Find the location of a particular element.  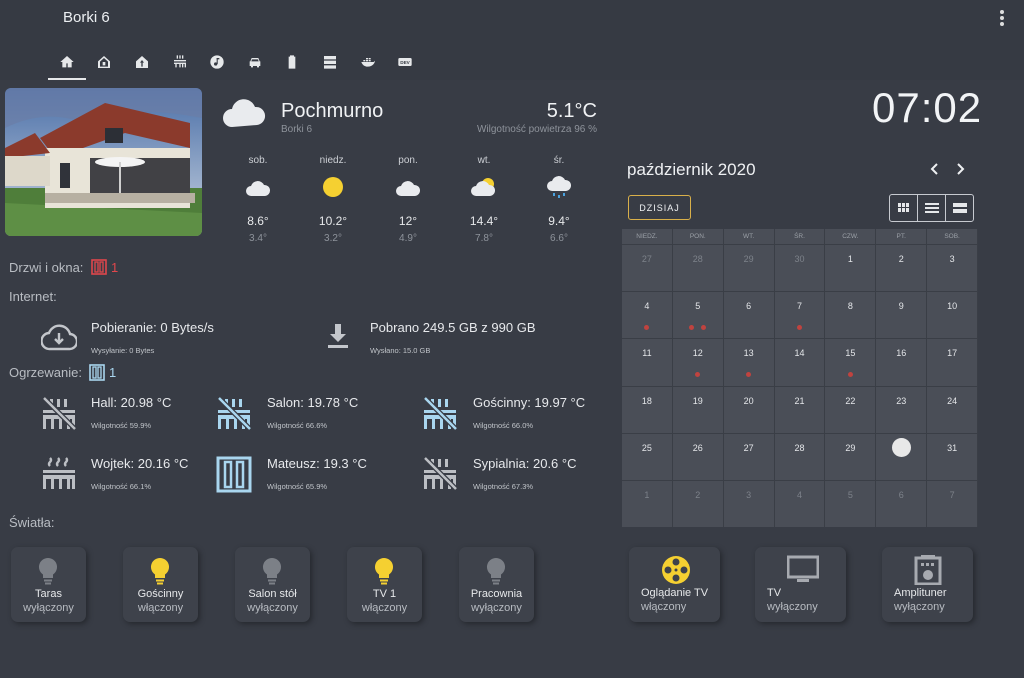

scene-amplituner: Amplituner wyłączony is located at coordinates (927, 584).